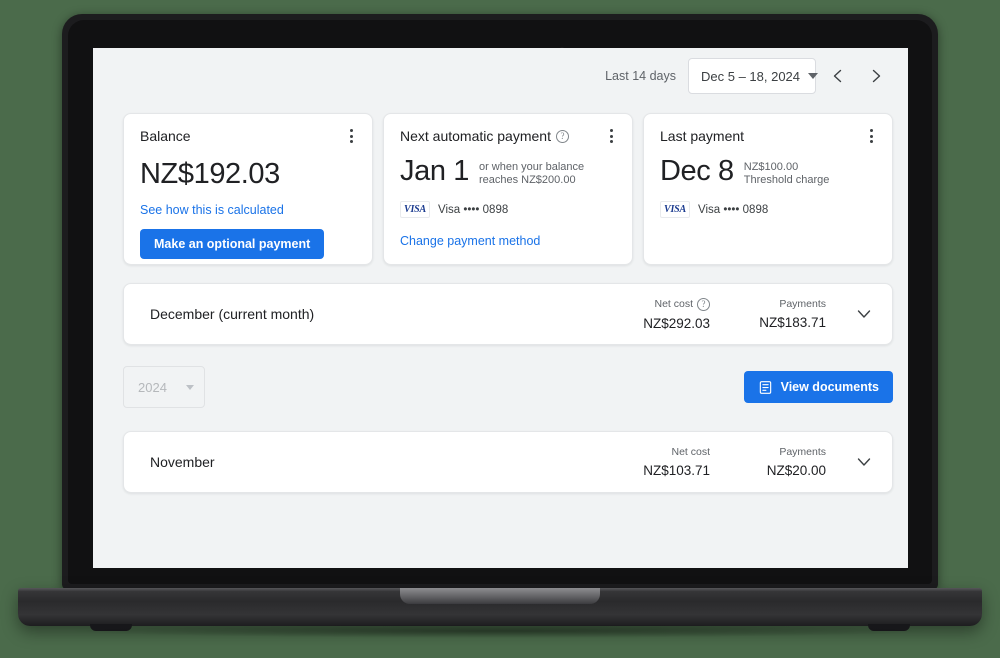 The height and width of the screenshot is (658, 1000). What do you see at coordinates (751, 76) in the screenshot?
I see `date-range-value: Dec 5 – 18, 2024` at bounding box center [751, 76].